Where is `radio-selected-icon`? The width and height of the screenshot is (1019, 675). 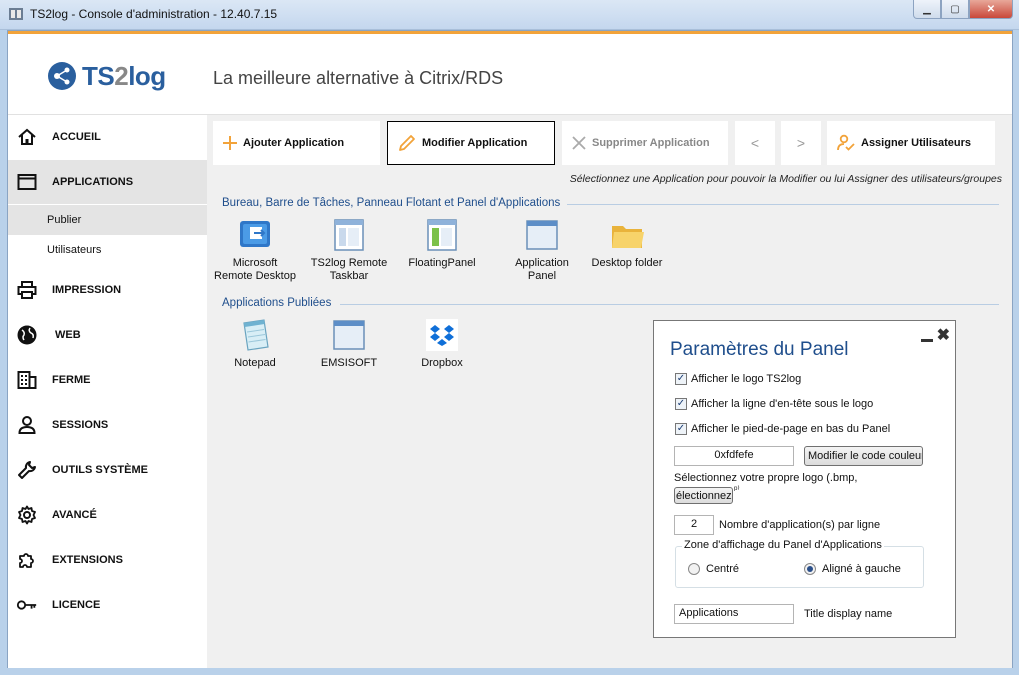
radio-selected-icon is located at coordinates (810, 569).